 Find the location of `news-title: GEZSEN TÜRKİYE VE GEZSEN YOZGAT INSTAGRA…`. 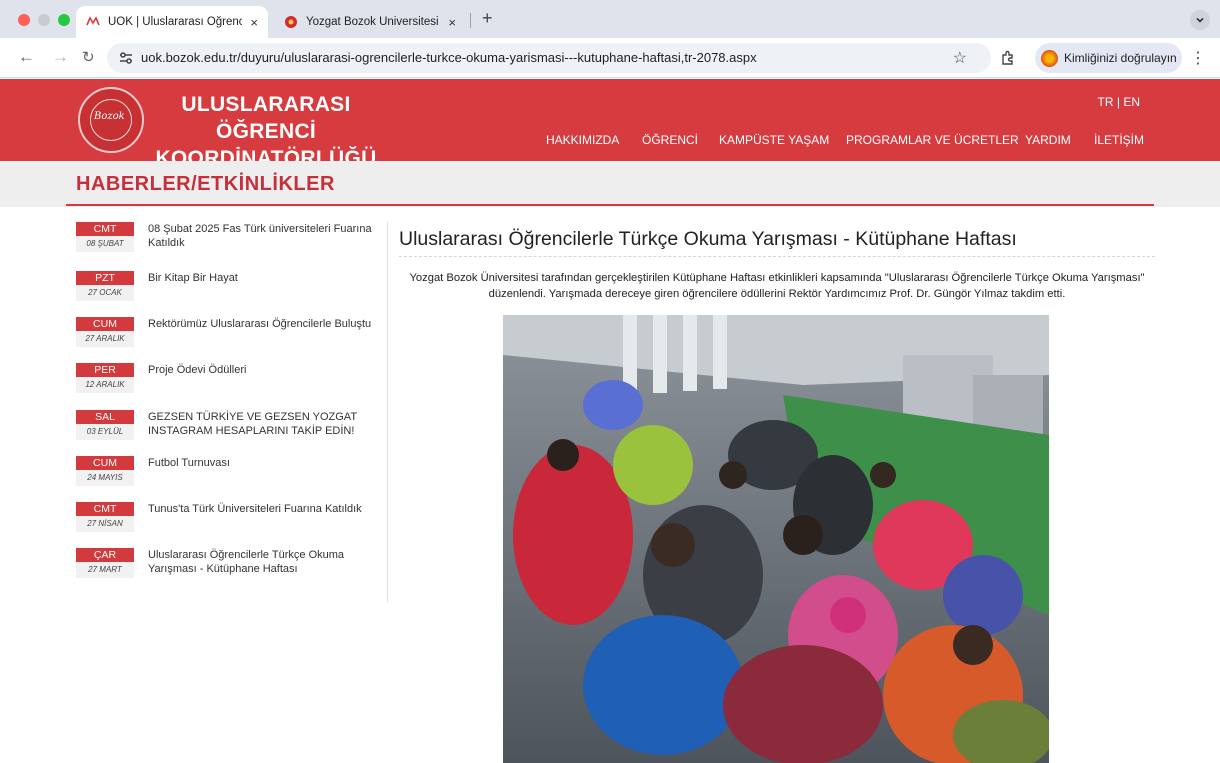

news-title: GEZSEN TÜRKİYE VE GEZSEN YOZGAT INSTAGRA… is located at coordinates (264, 424).